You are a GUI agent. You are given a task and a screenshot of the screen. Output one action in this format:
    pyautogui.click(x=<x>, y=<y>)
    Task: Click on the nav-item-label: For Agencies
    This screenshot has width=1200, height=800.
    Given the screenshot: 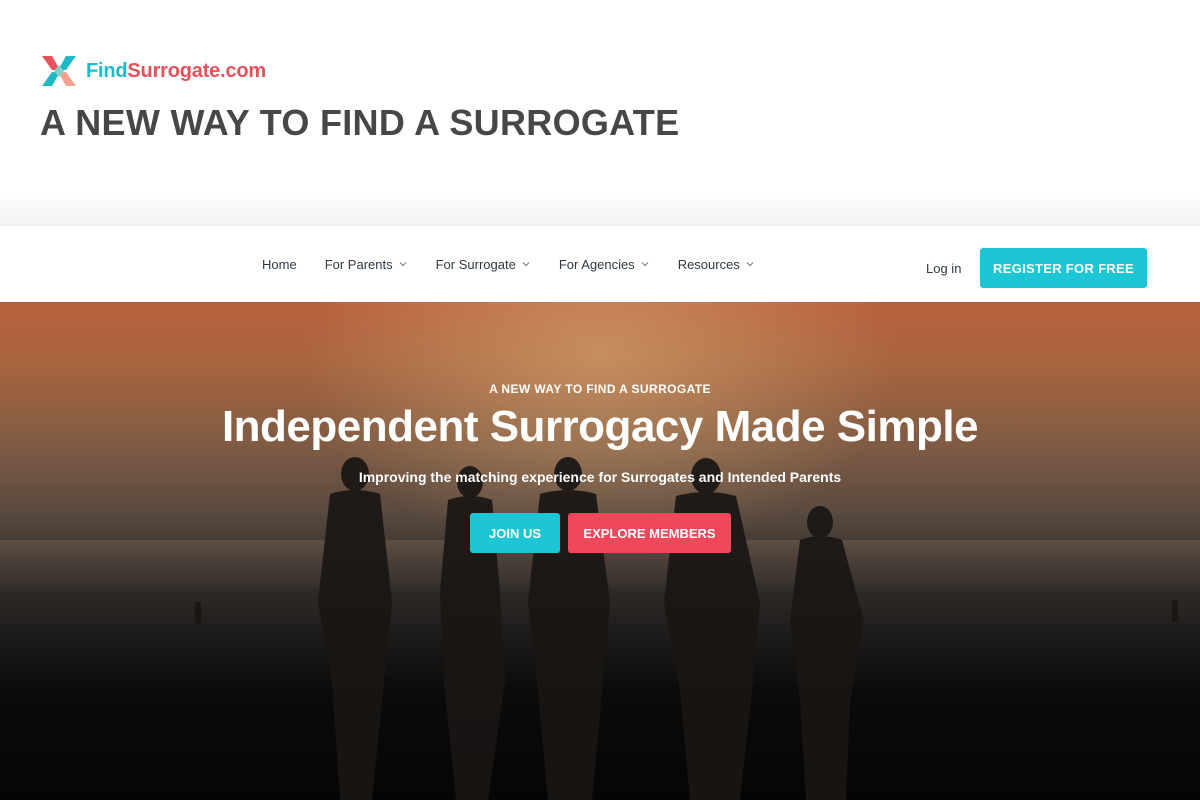 What is the action you would take?
    pyautogui.click(x=596, y=264)
    